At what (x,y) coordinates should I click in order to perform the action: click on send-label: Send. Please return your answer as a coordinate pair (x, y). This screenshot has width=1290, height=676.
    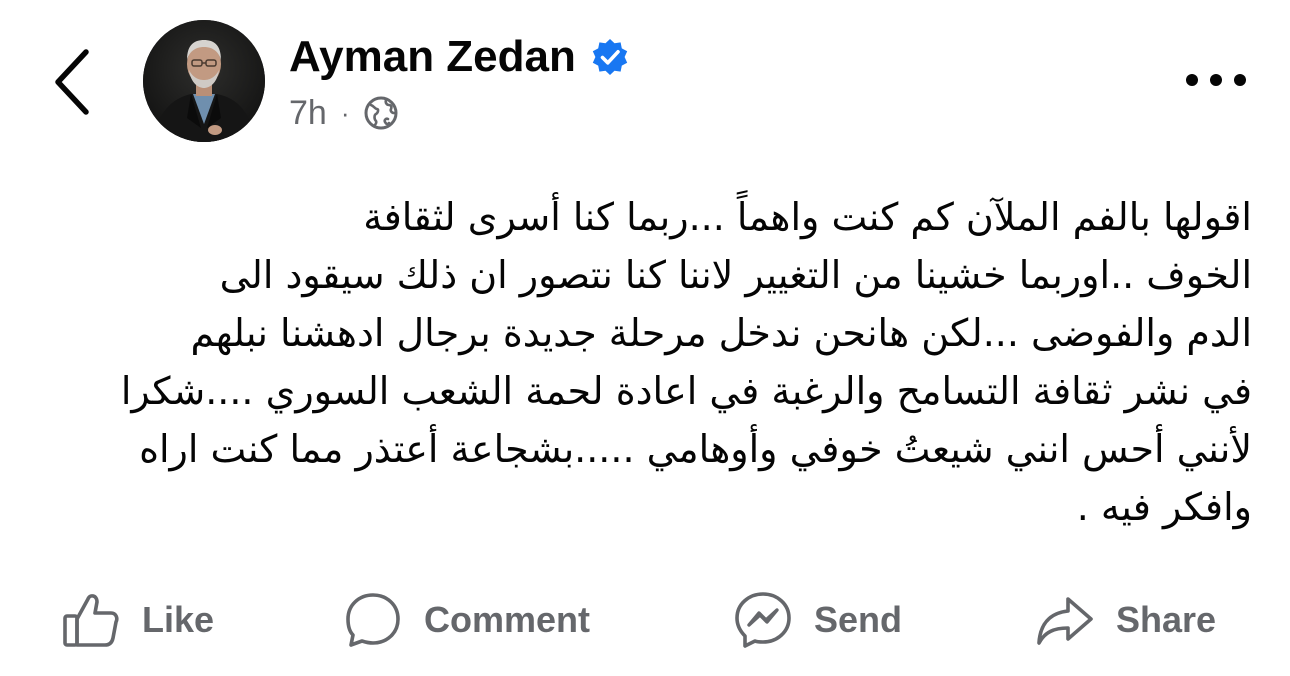
    Looking at the image, I should click on (858, 619).